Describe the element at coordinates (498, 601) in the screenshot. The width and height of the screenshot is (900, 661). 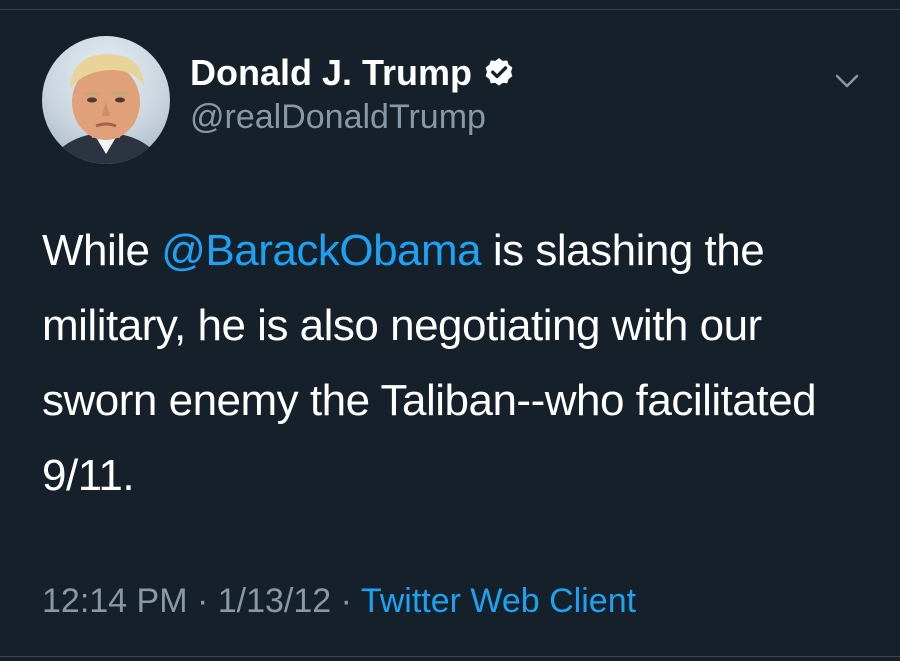
I see `tweet-client-link: Twitter Web Client` at that location.